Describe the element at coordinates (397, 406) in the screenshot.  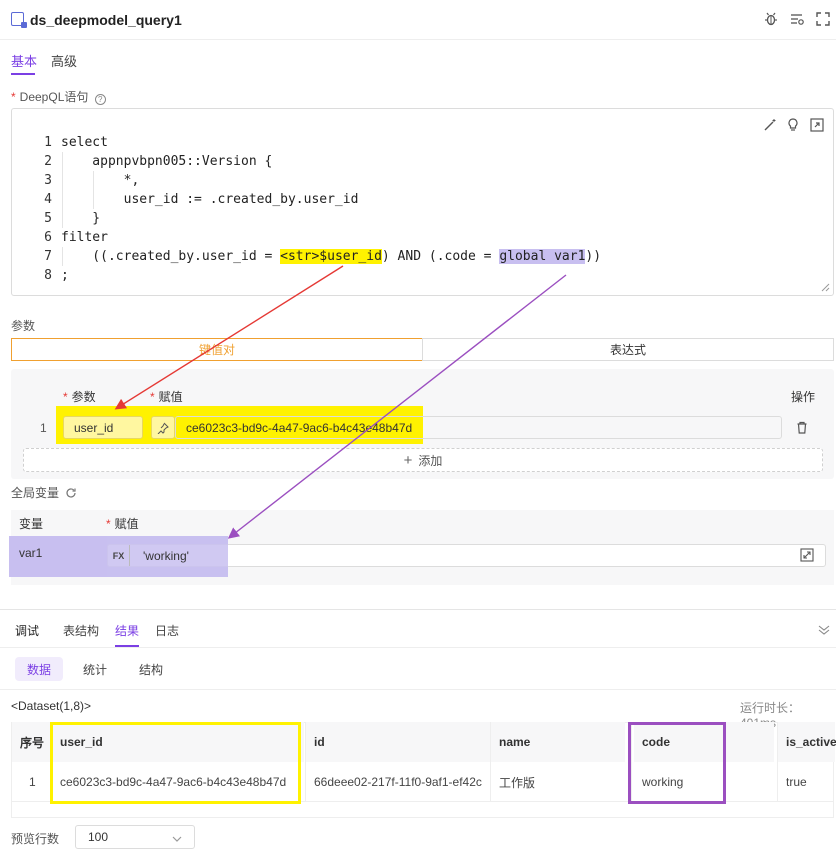
I see `purple-arrow` at that location.